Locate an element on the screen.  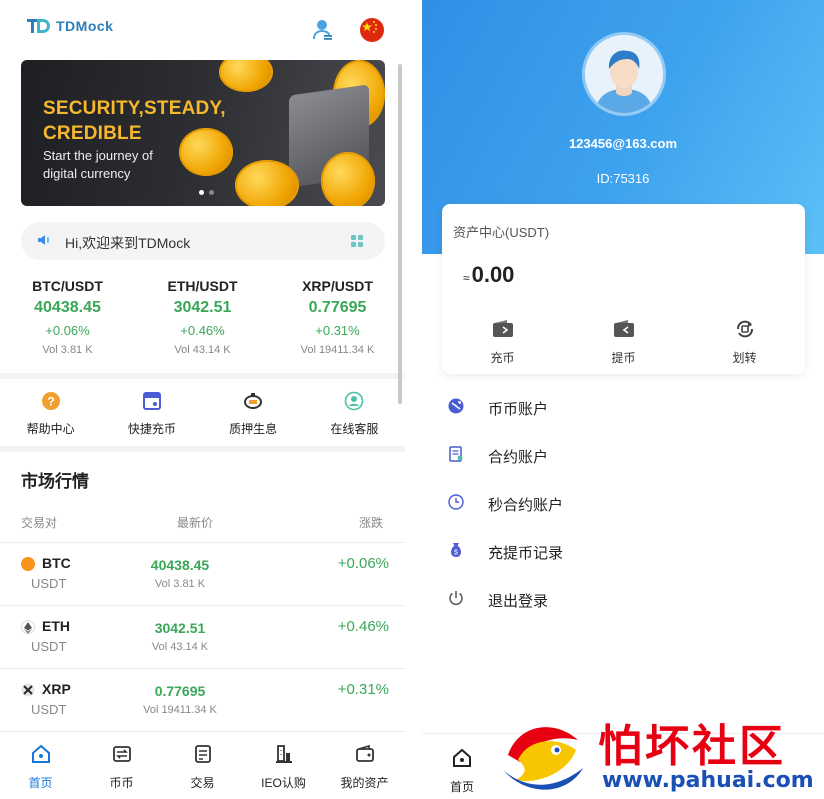
ticker-price: 40438.45 is located at coordinates (67, 307).